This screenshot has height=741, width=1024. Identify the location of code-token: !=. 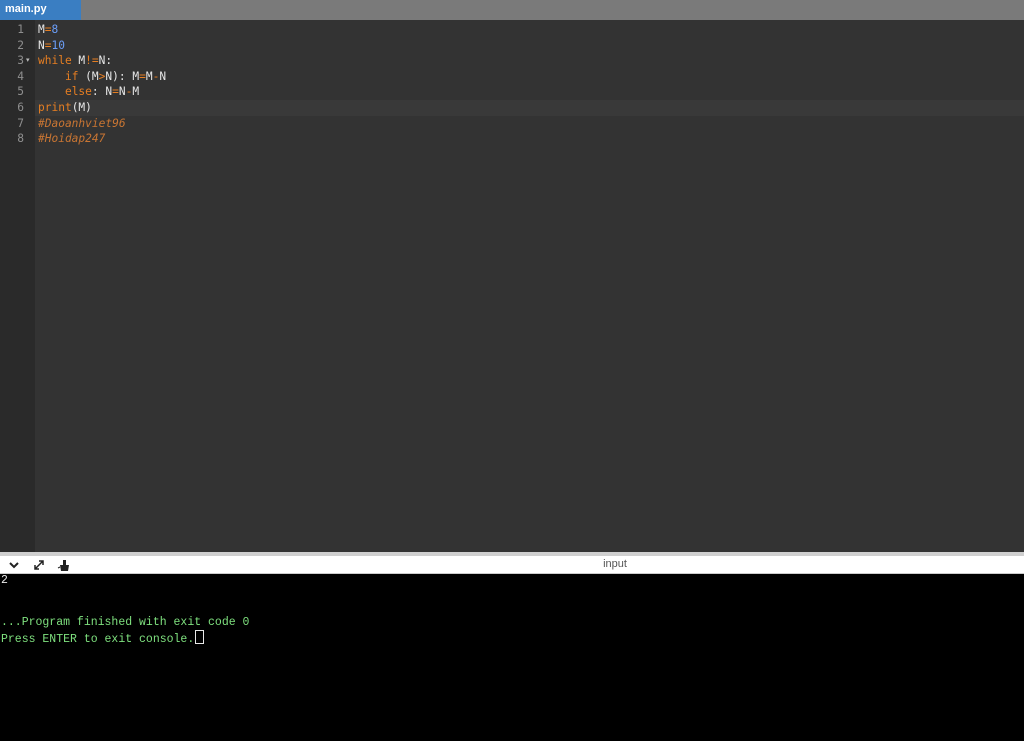
(92, 61).